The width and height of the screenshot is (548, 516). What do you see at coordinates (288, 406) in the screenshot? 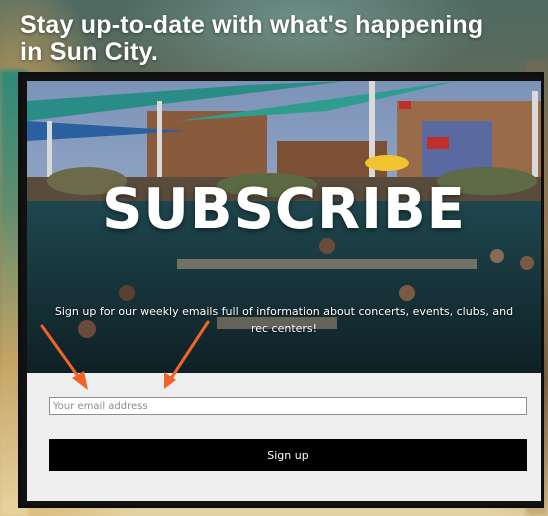
I see `email-input` at bounding box center [288, 406].